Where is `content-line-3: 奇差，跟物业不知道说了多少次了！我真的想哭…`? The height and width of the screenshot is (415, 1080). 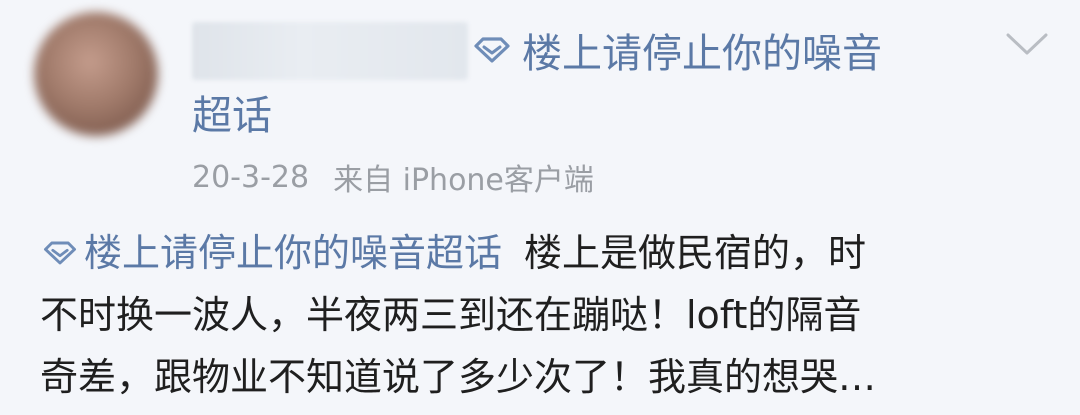 content-line-3: 奇差，跟物业不知道说了多少次了！我真的想哭… is located at coordinates (545, 377).